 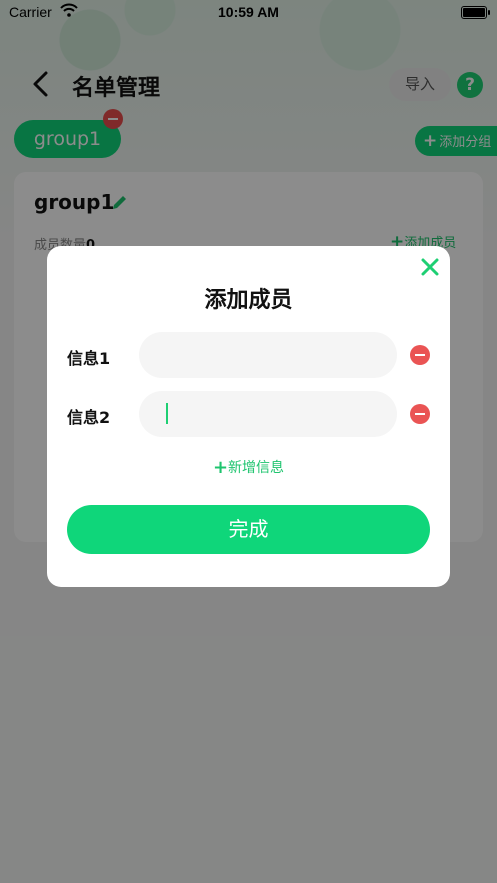 What do you see at coordinates (248, 300) in the screenshot?
I see `dialog-title: 添加成员` at bounding box center [248, 300].